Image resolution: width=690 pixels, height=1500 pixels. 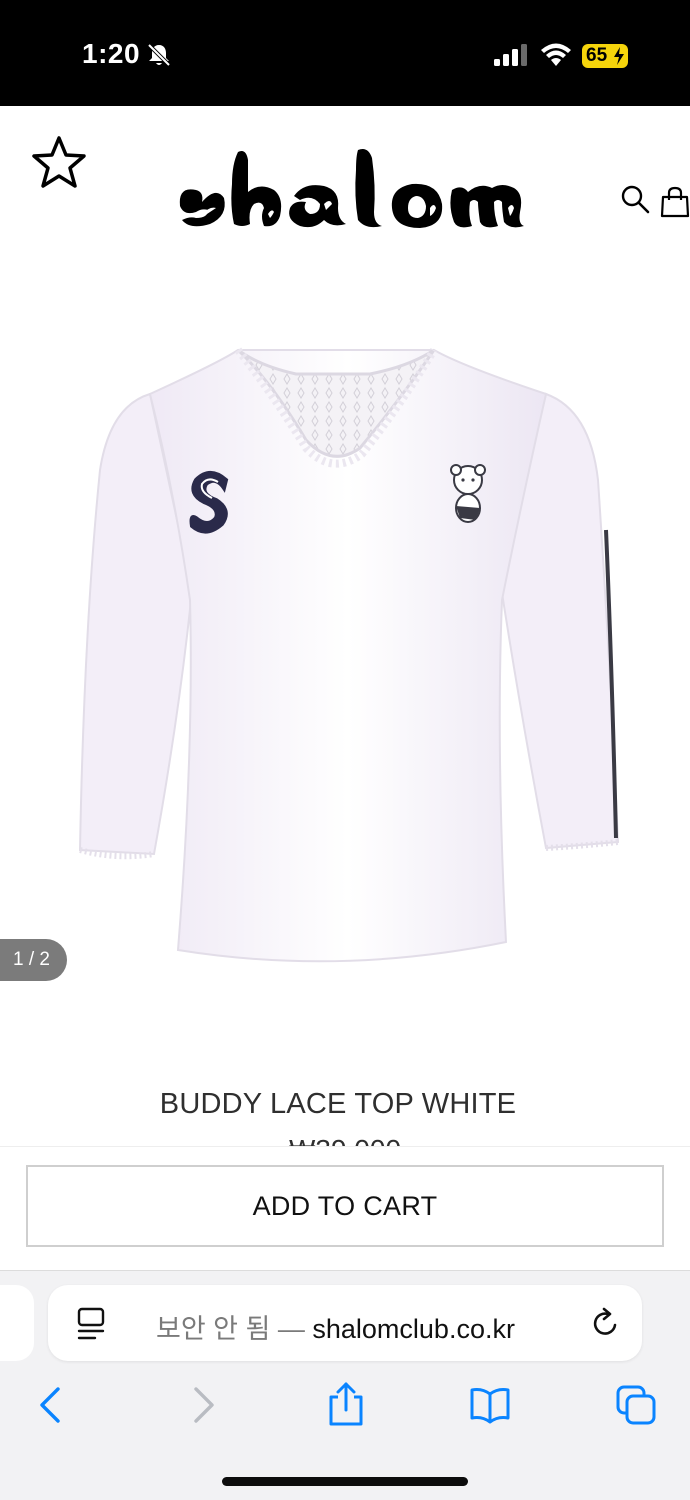 What do you see at coordinates (597, 55) in the screenshot?
I see `battery-level: 65` at bounding box center [597, 55].